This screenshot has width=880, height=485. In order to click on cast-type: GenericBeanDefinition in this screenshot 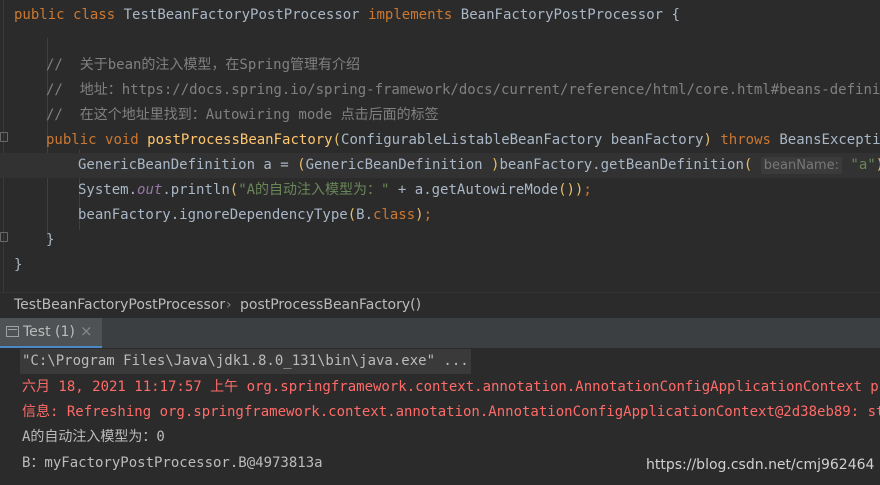, I will do `click(398, 165)`.